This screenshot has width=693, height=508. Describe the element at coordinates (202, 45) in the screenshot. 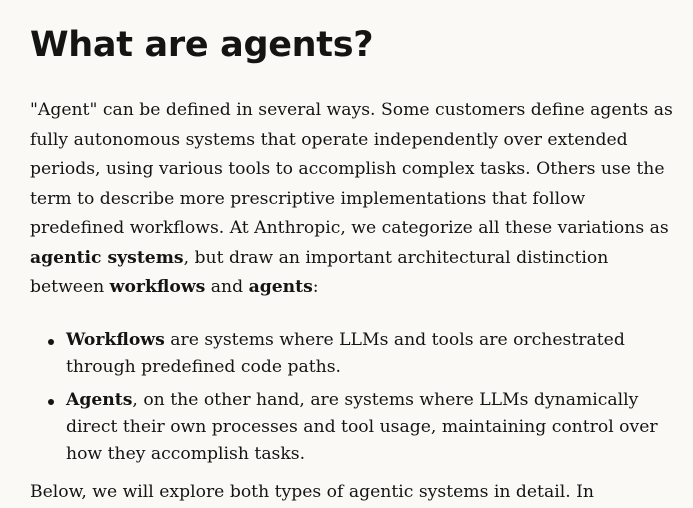

I see `section-heading: What are agents?` at that location.